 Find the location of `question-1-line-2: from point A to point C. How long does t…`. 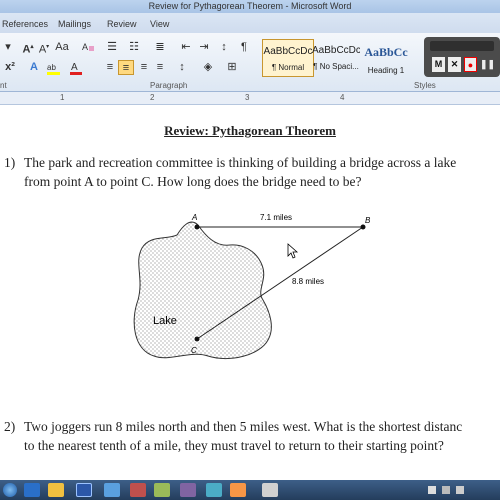

question-1-line-2: from point A to point C. How long does t… is located at coordinates (193, 181).